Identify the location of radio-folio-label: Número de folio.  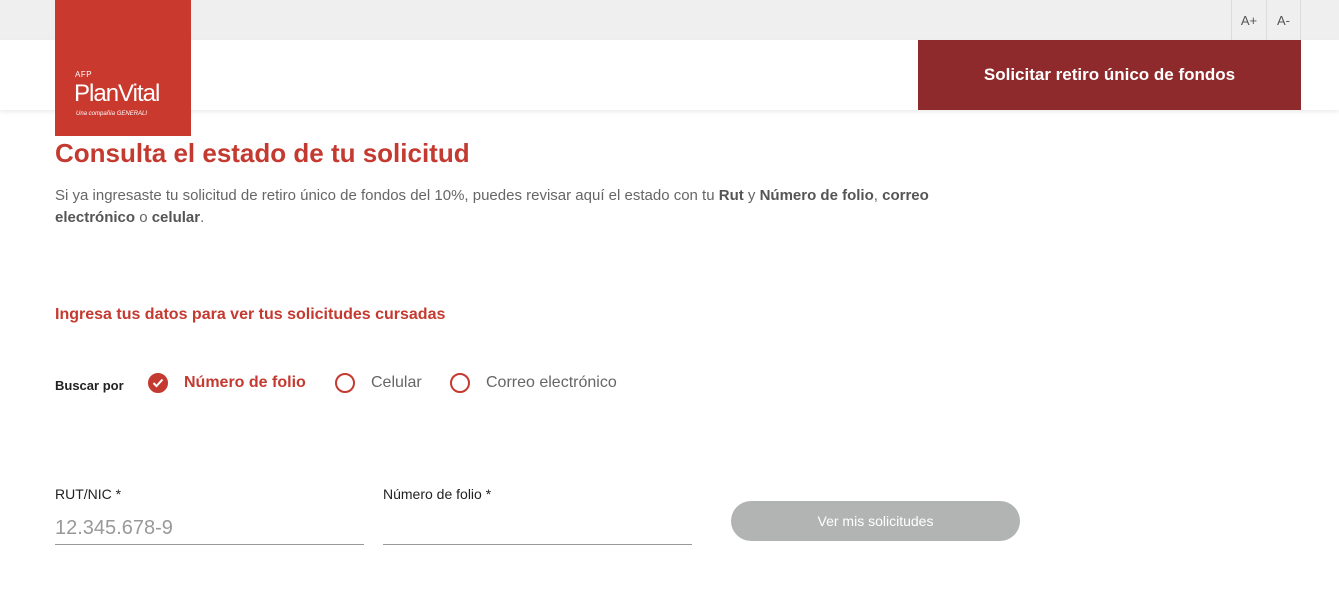
(245, 382).